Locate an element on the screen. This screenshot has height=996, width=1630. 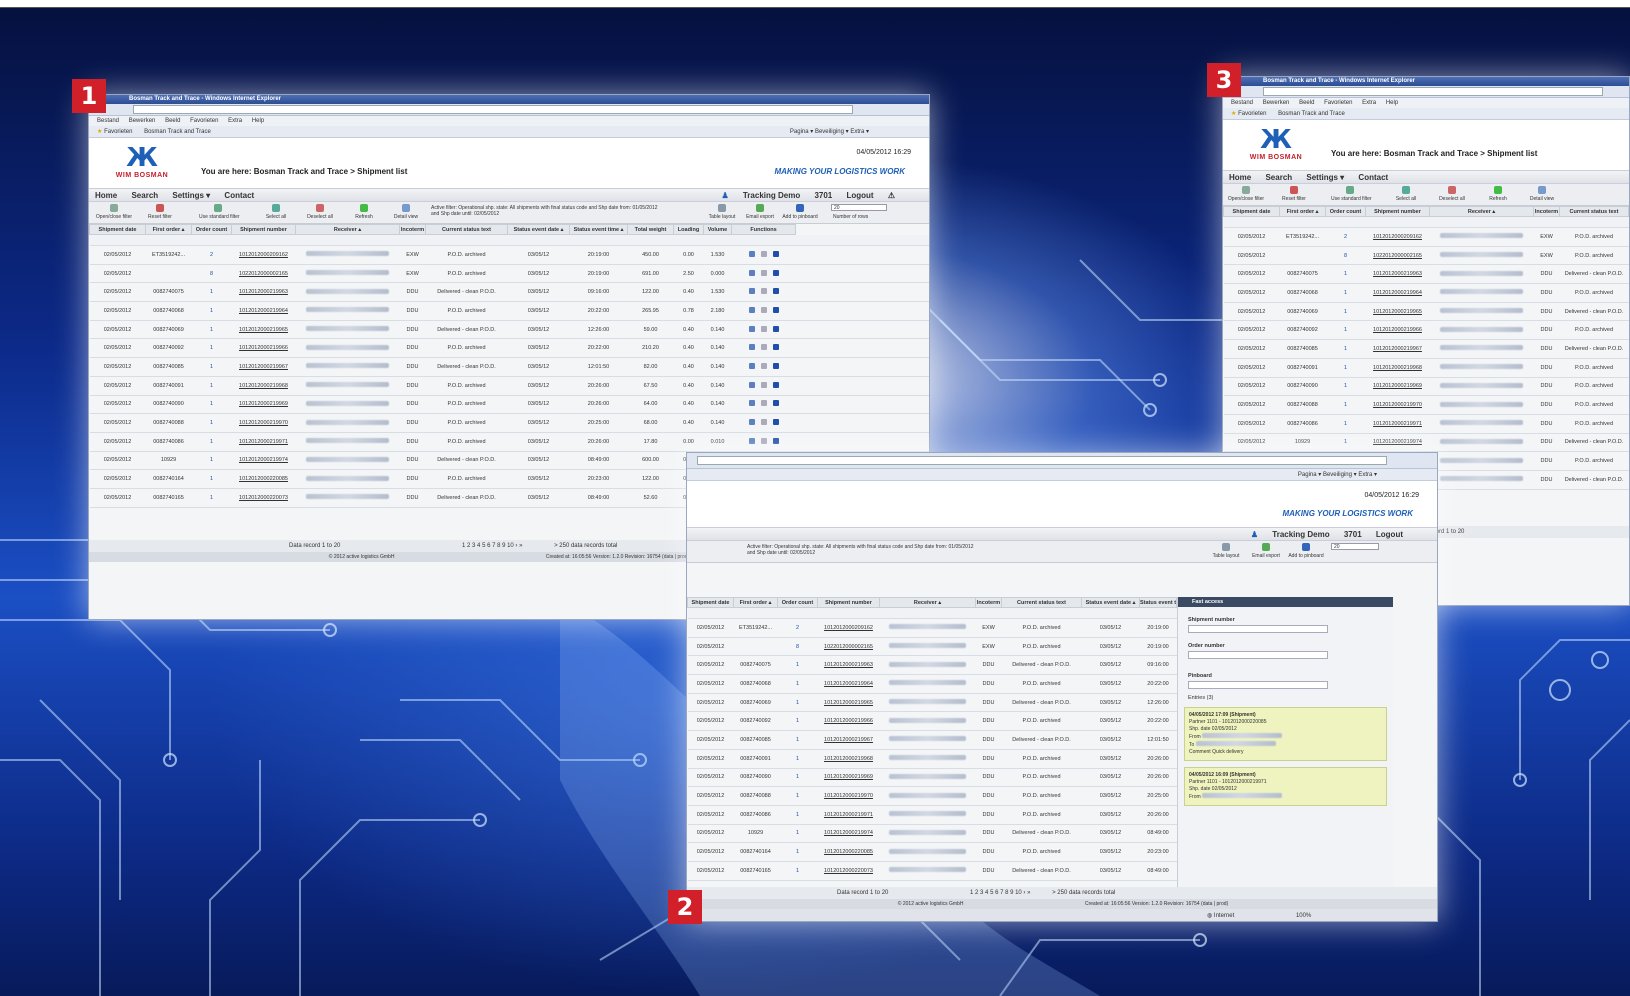
email-export-button: Email export is located at coordinates (760, 212).